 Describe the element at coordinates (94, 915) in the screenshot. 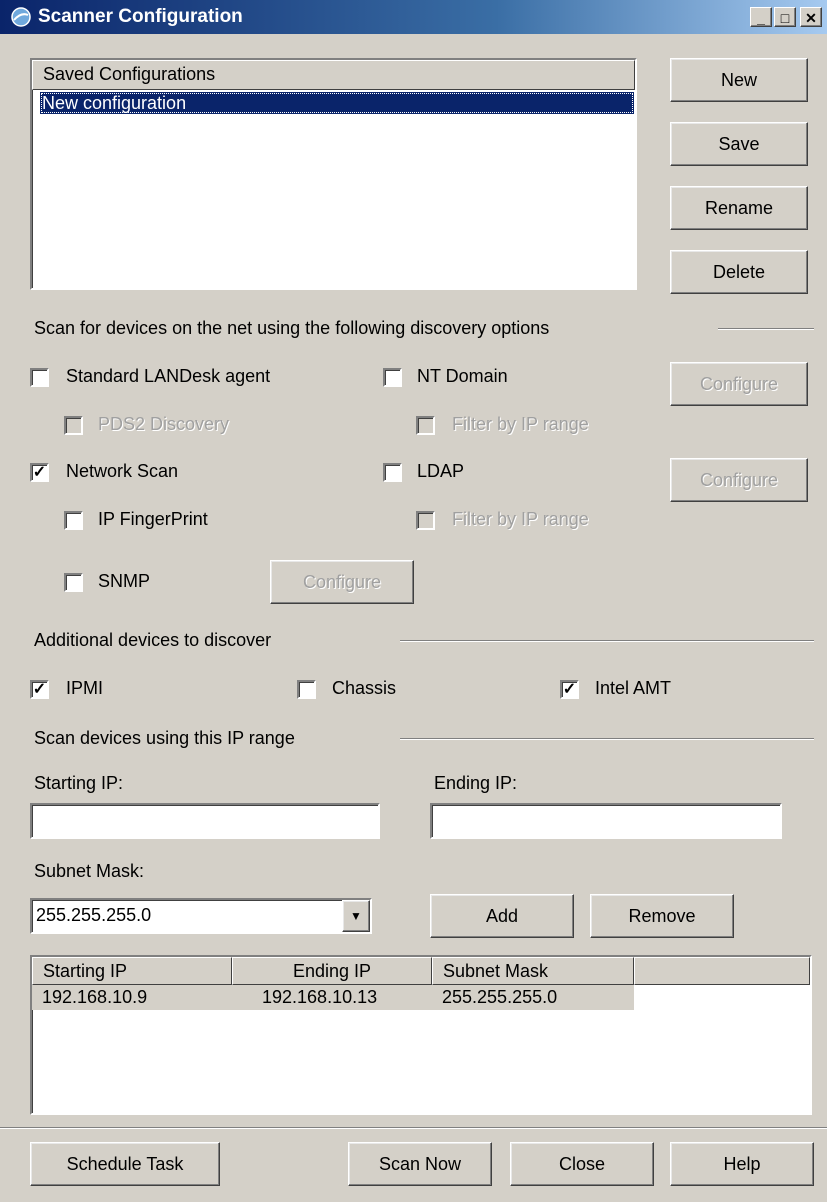

I see `subnet-mask-value: 255.255.255.0` at that location.